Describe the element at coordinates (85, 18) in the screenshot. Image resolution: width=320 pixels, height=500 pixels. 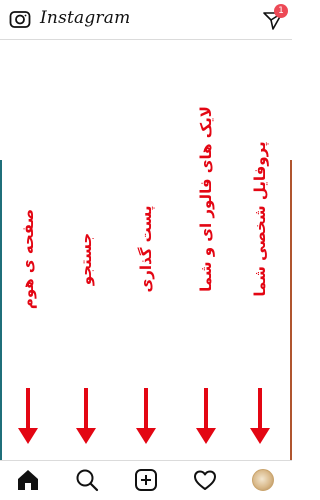
I see `app-title: Instagram` at that location.